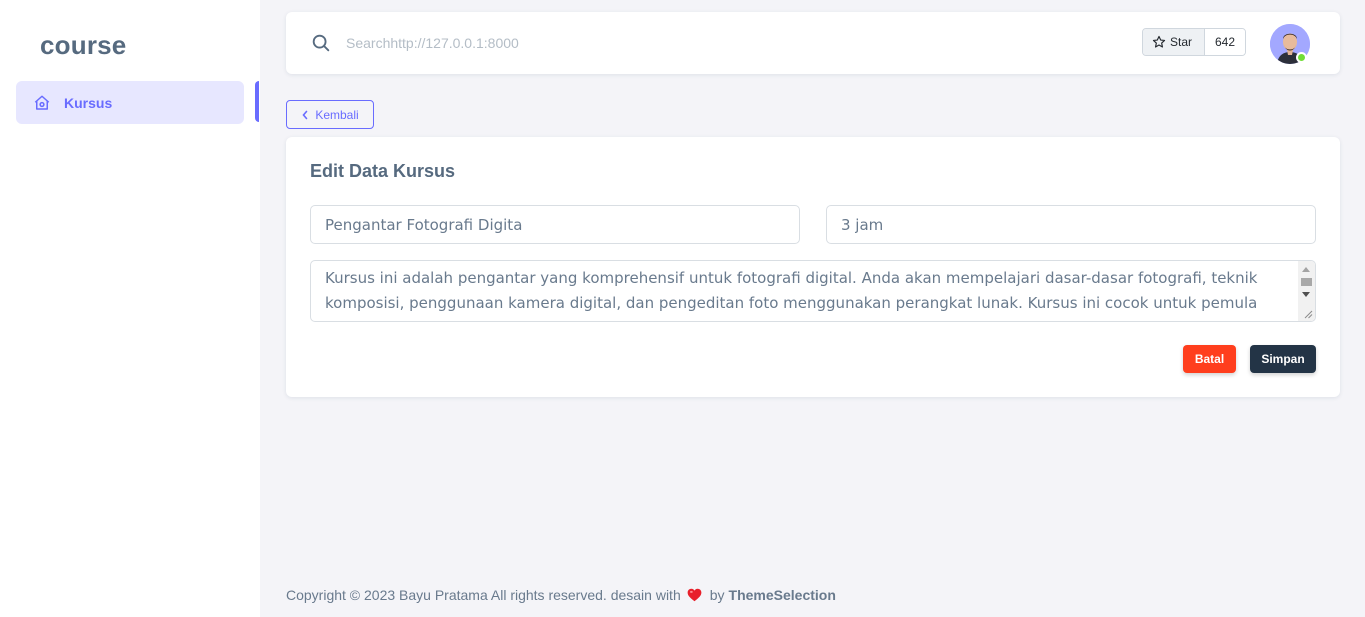 The height and width of the screenshot is (617, 1365). I want to click on github-star-widget: Star 642, so click(1194, 42).